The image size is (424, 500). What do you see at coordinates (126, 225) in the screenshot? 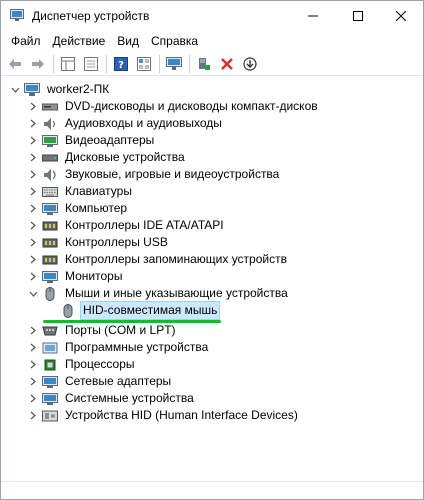
I see `tree-item-ide: Контроллеры IDE ATA/ATAPI` at bounding box center [126, 225].